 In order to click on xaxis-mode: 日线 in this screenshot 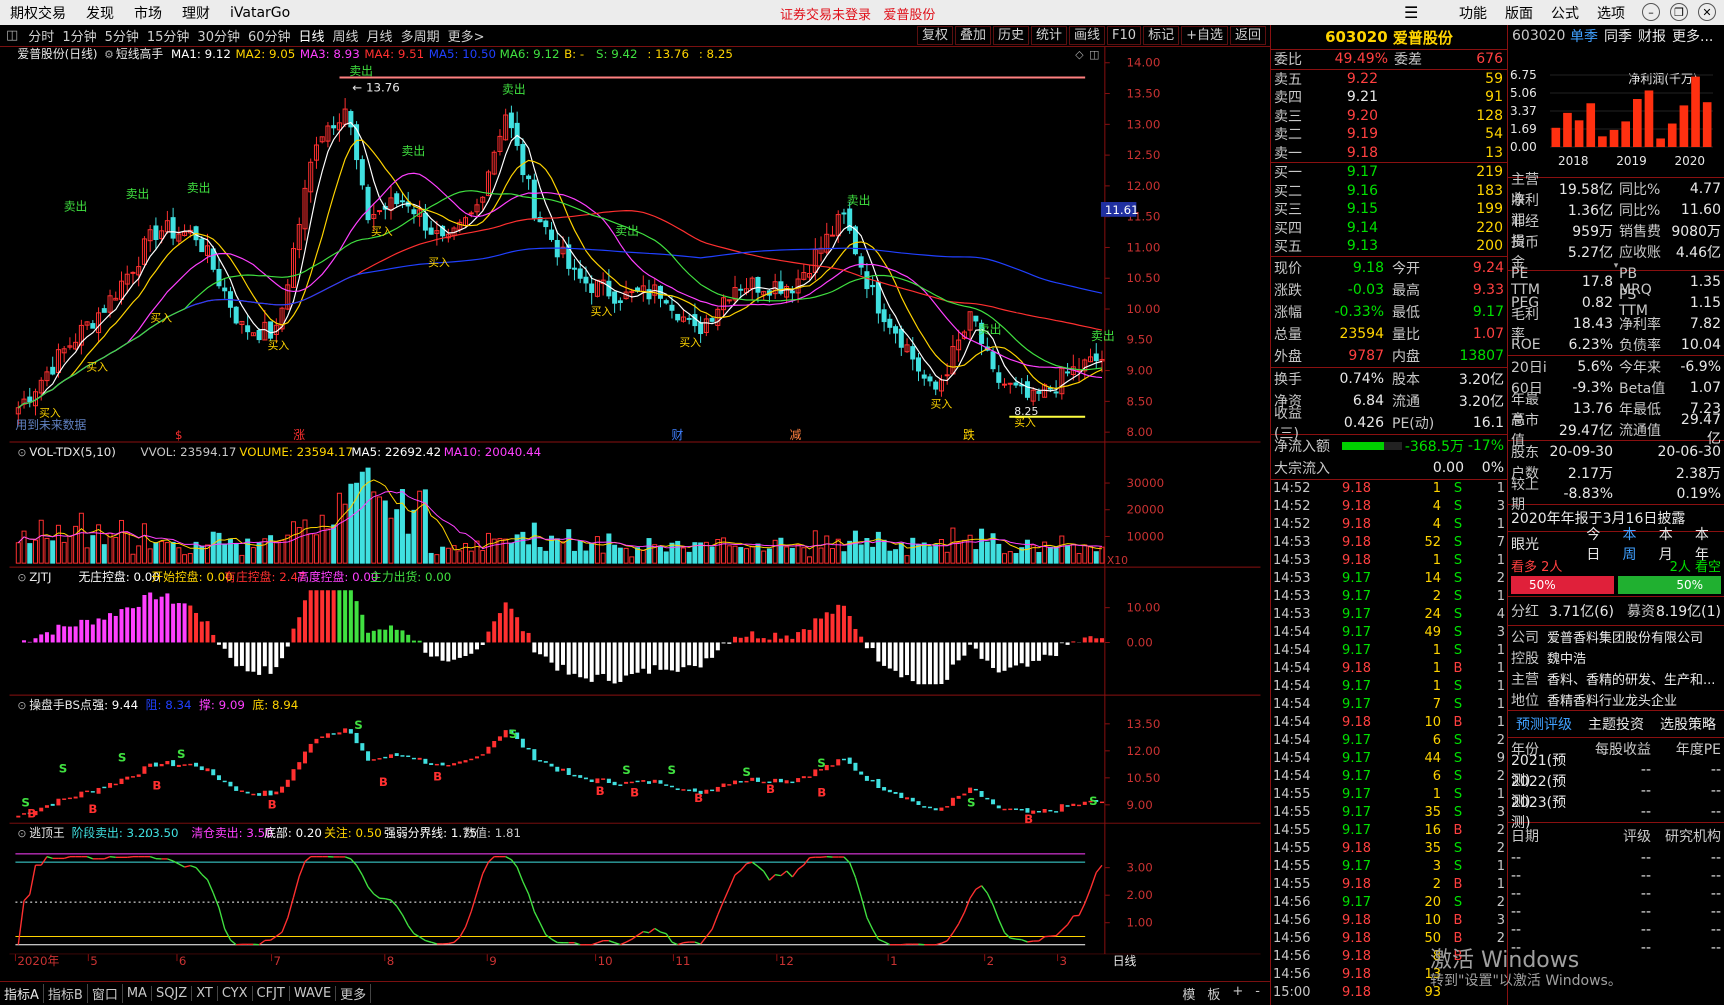, I will do `click(1125, 960)`.